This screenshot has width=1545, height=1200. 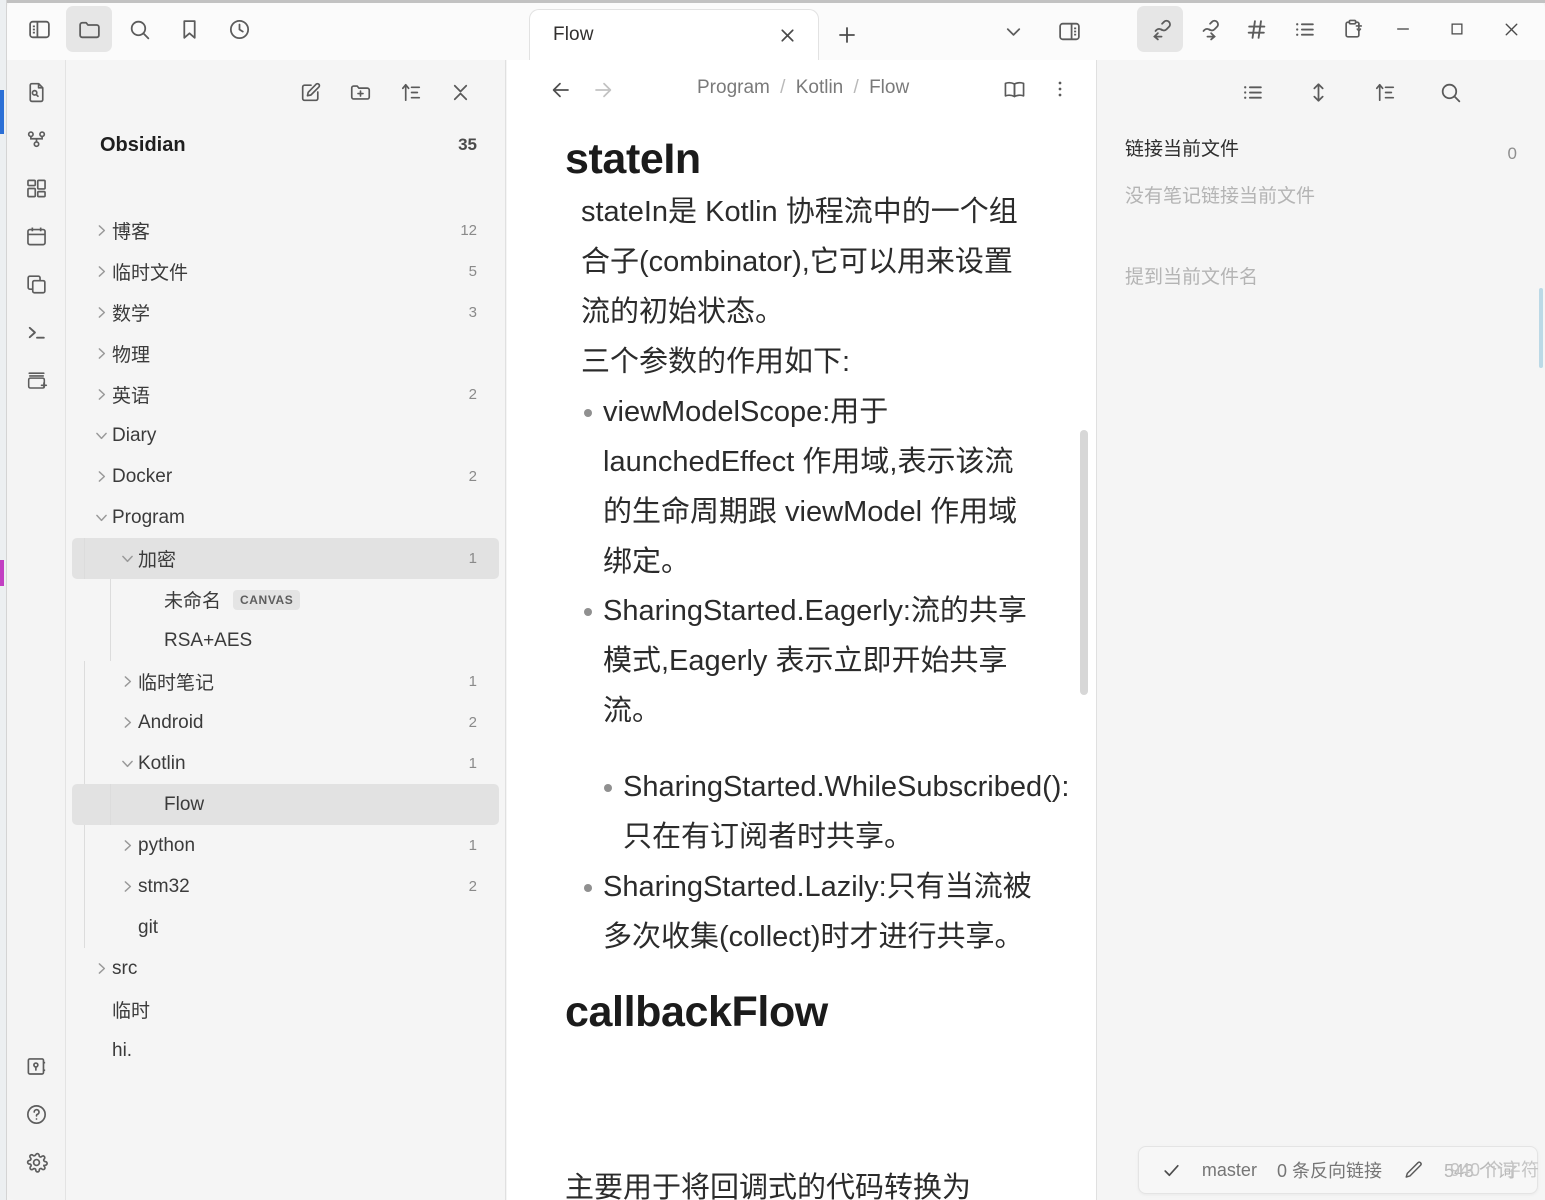 I want to click on tags-icon, so click(x=1256, y=29).